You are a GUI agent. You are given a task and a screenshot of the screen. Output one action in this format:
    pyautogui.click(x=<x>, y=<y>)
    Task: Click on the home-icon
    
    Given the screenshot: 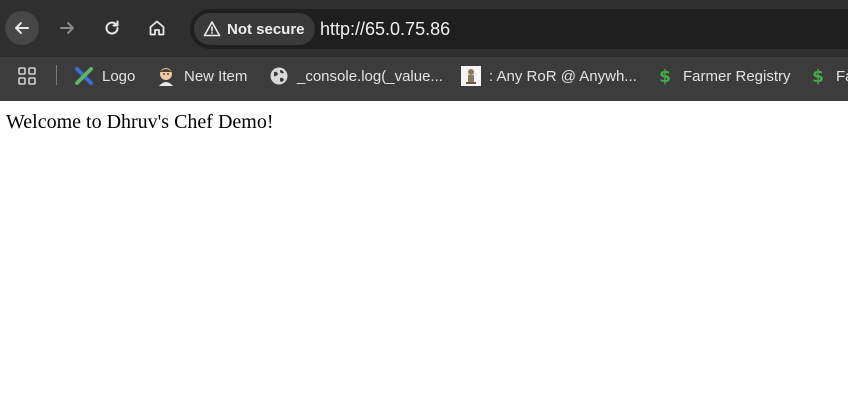 What is the action you would take?
    pyautogui.click(x=157, y=28)
    